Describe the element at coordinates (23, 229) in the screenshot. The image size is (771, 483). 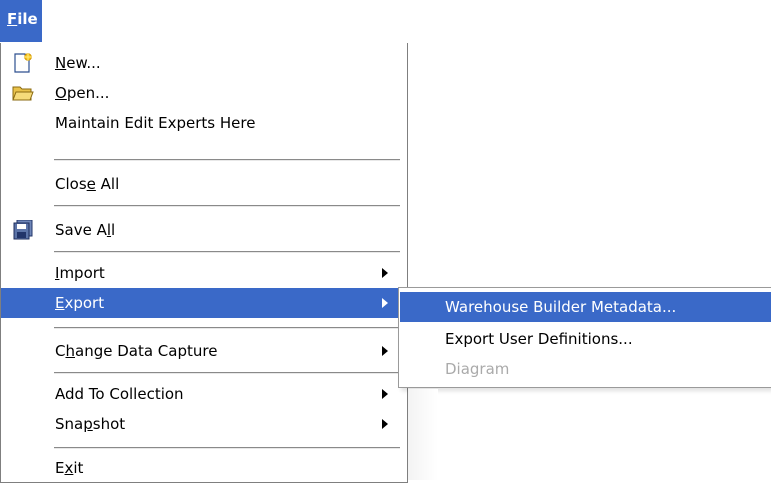
I see `save-all-icon` at that location.